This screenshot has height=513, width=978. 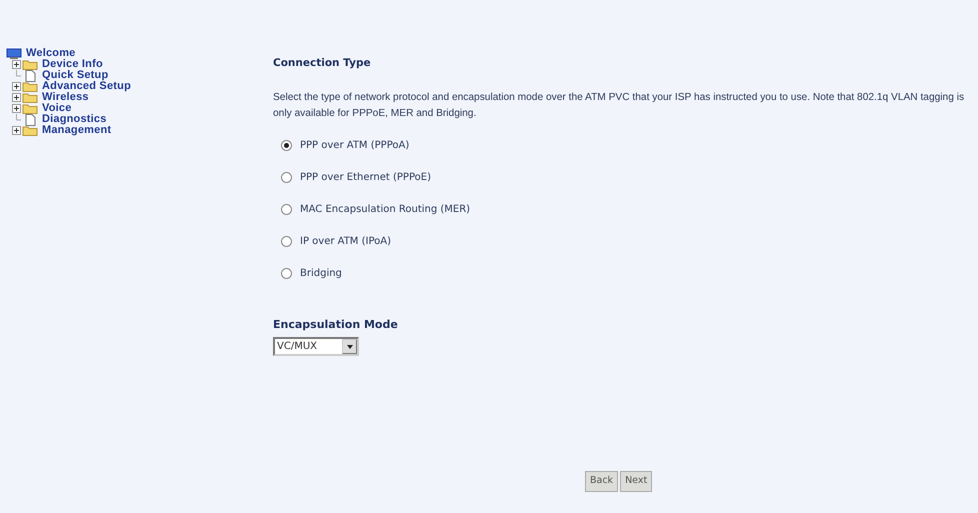 What do you see at coordinates (619, 105) in the screenshot?
I see `description-text: Select the type of network protocol and encapsulation mode over the ATM PVC that your ISP has instructed you to use. Note that 802.1q VLAN tagging is only available for PPPoE, MER and Bridging.` at bounding box center [619, 105].